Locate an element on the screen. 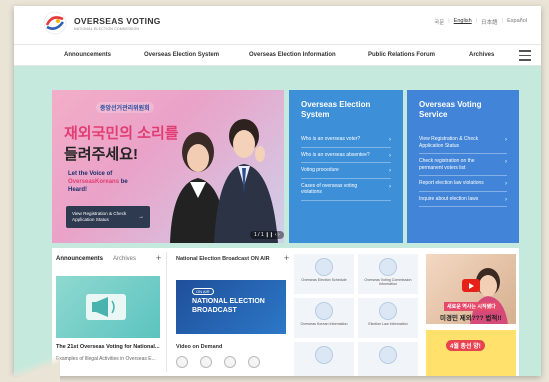 Image resolution: width=549 pixels, height=382 pixels. lang-japanese: 日本語 is located at coordinates (489, 22).